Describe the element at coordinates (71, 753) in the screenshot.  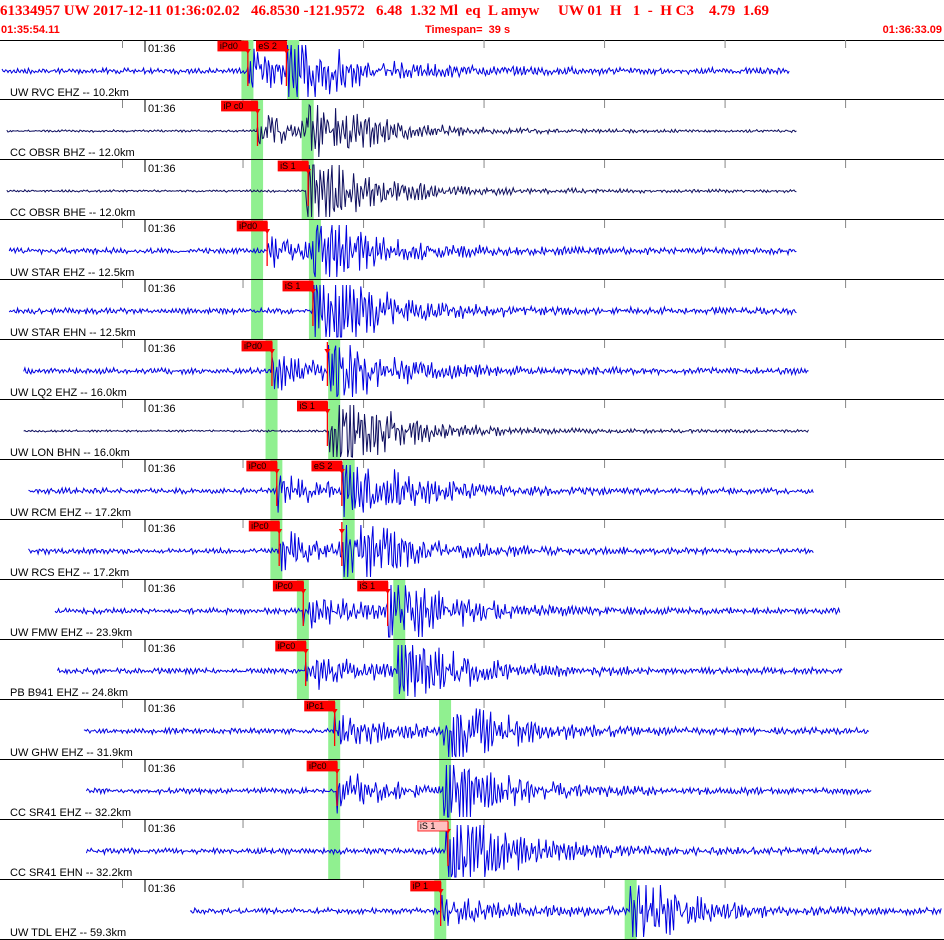
I see `channel-label: UW GHW EHZ -- 31.9km` at that location.